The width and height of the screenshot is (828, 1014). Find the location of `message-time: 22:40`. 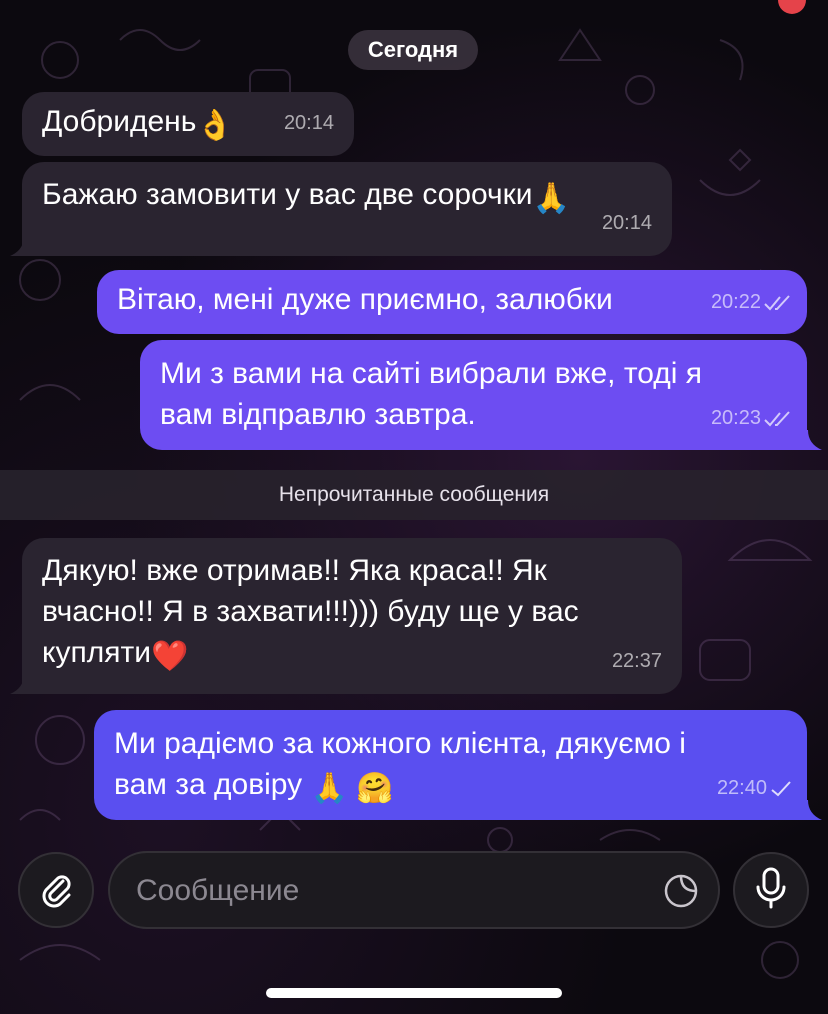

message-time: 22:40 is located at coordinates (741, 788).